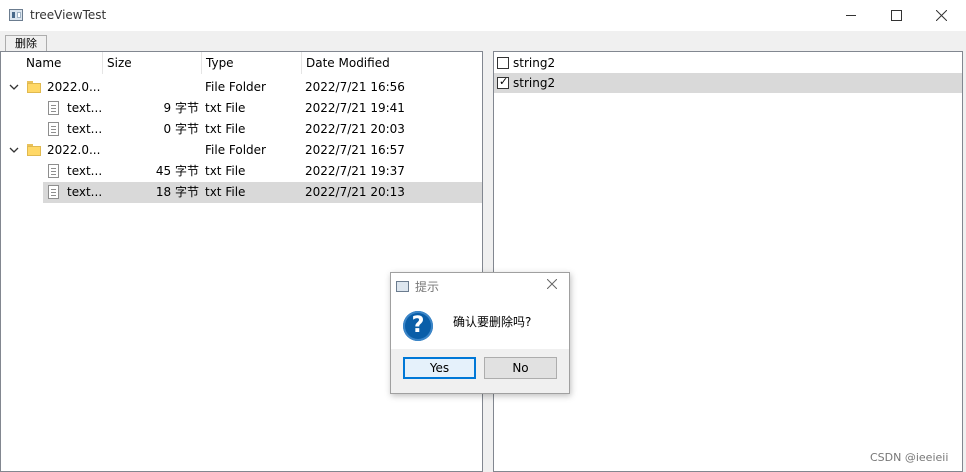 This screenshot has height=472, width=966. I want to click on tree-row-file-selected: text... 18 字节 txt File 2022/7/21 20:13, so click(241, 192).